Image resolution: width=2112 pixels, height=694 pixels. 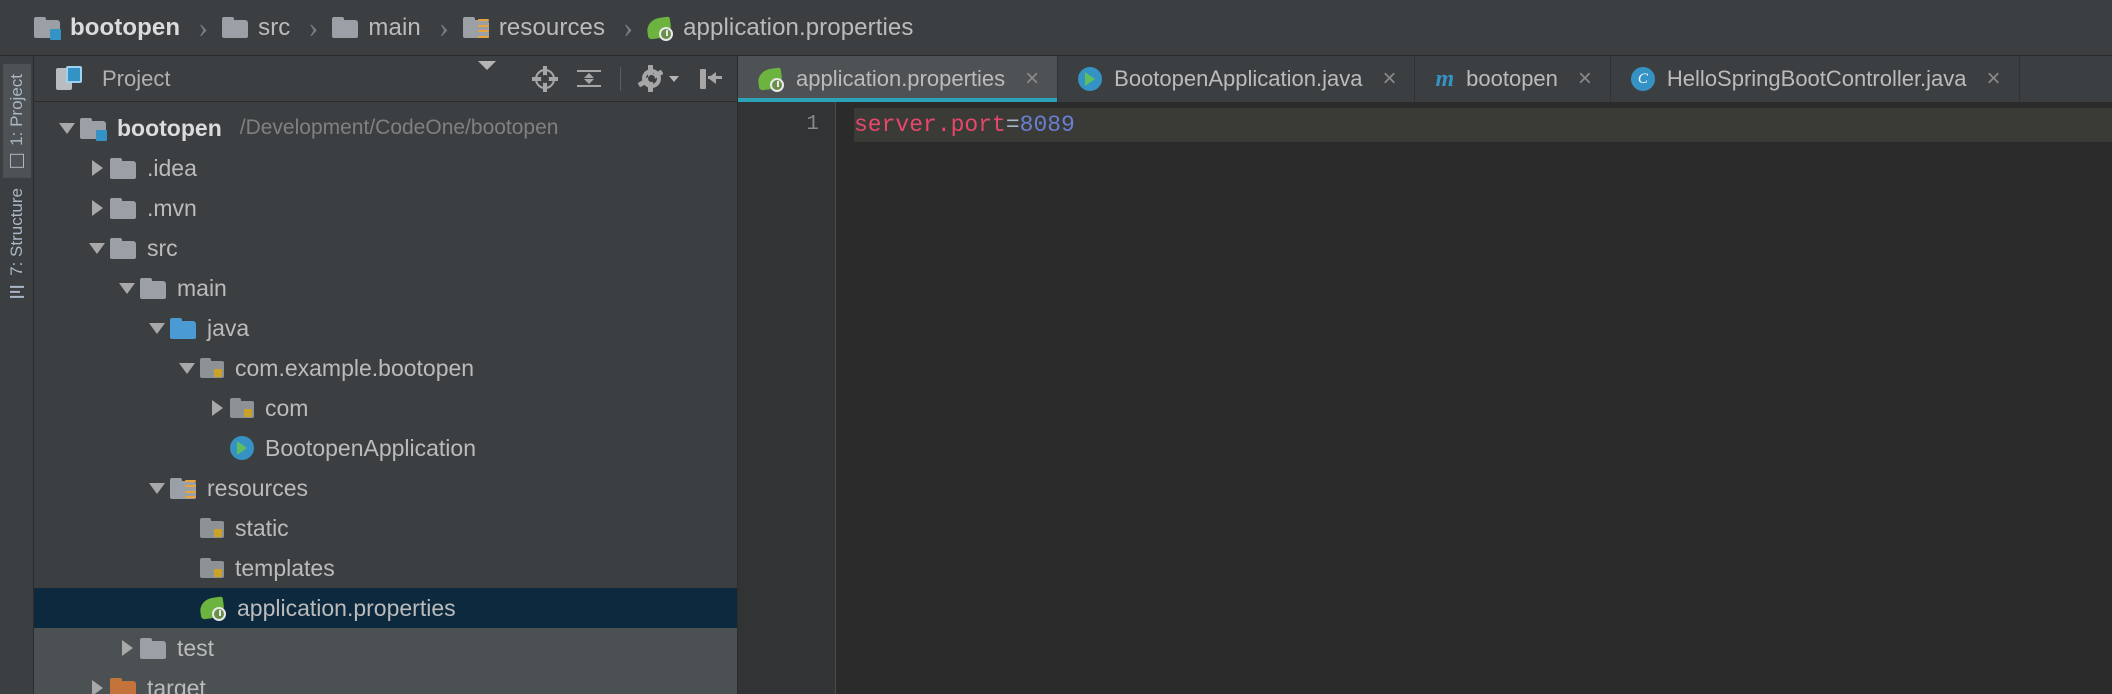 I want to click on breadcrumb-label: application.properties, so click(x=798, y=27).